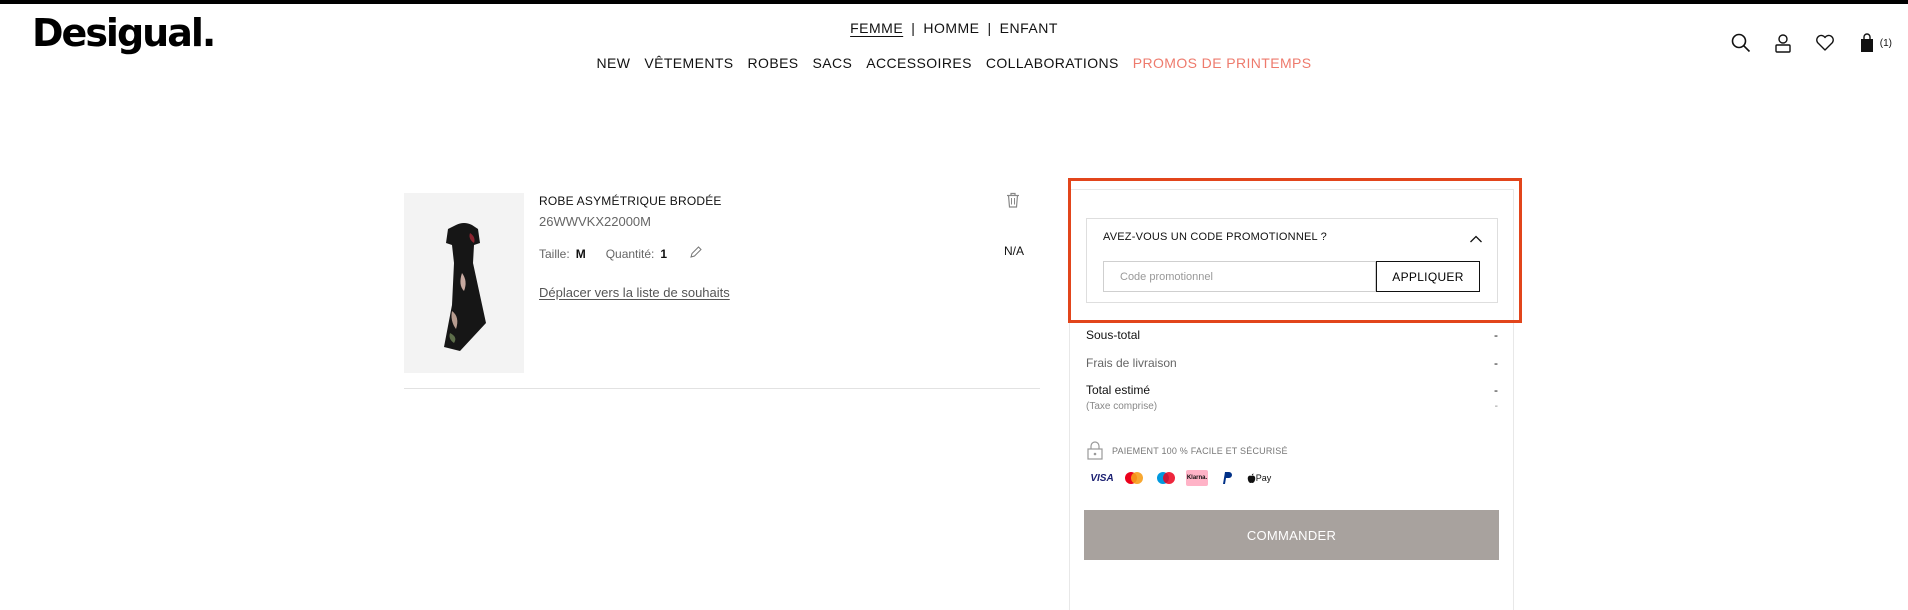  I want to click on total-value: -, so click(1496, 390).